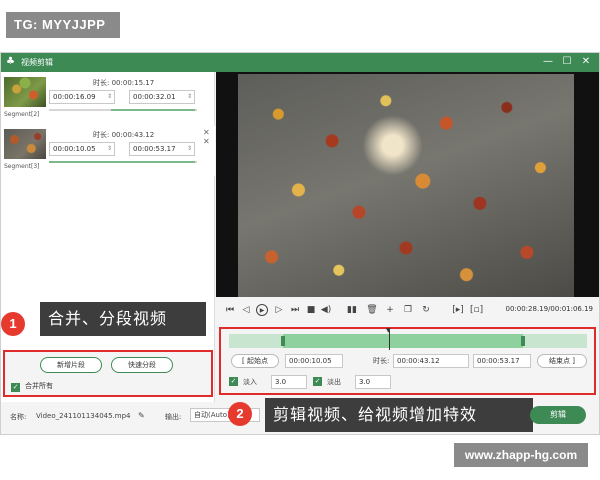 Image resolution: width=600 pixels, height=480 pixels. What do you see at coordinates (240, 414) in the screenshot?
I see `step-two-badge: 2` at bounding box center [240, 414].